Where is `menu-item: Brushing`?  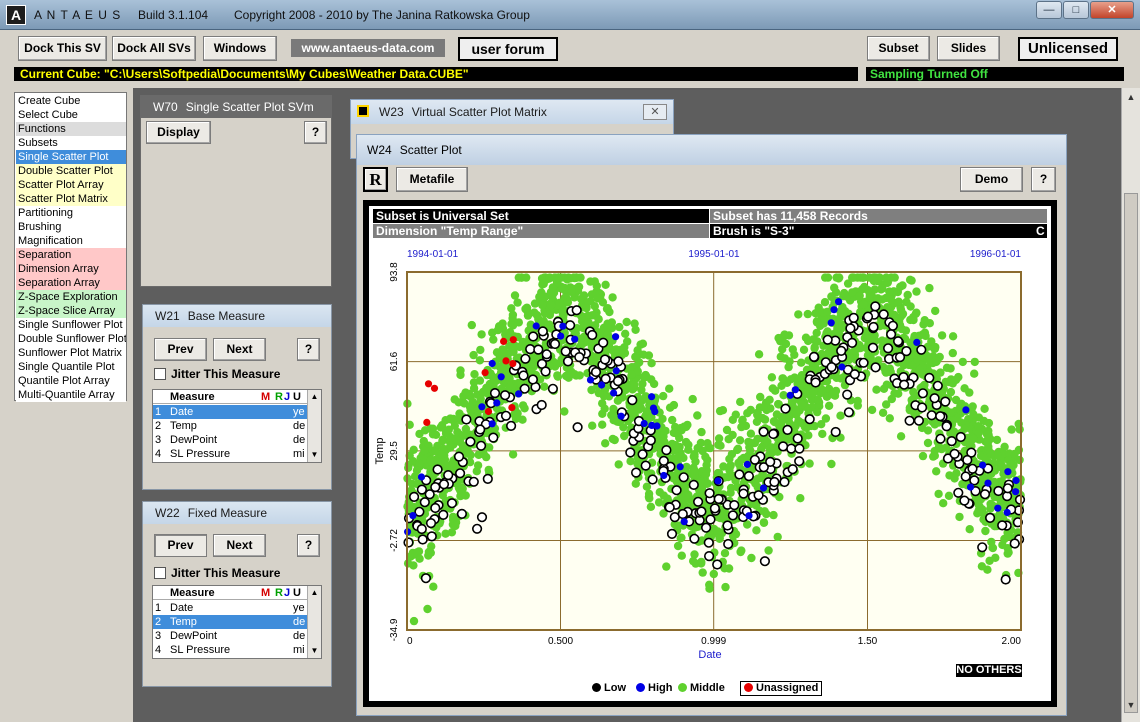
menu-item: Brushing is located at coordinates (71, 227).